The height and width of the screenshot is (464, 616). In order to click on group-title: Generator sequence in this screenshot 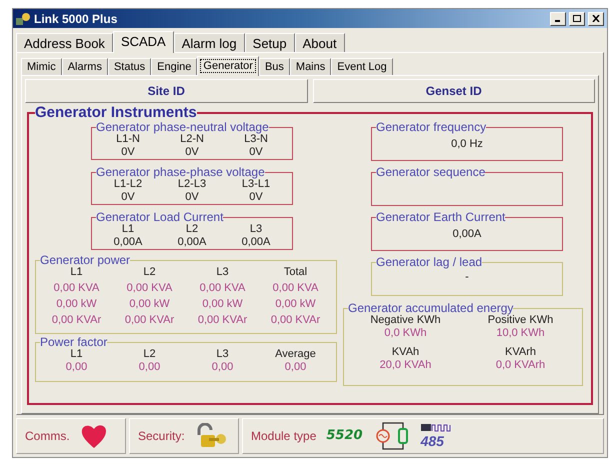, I will do `click(431, 172)`.